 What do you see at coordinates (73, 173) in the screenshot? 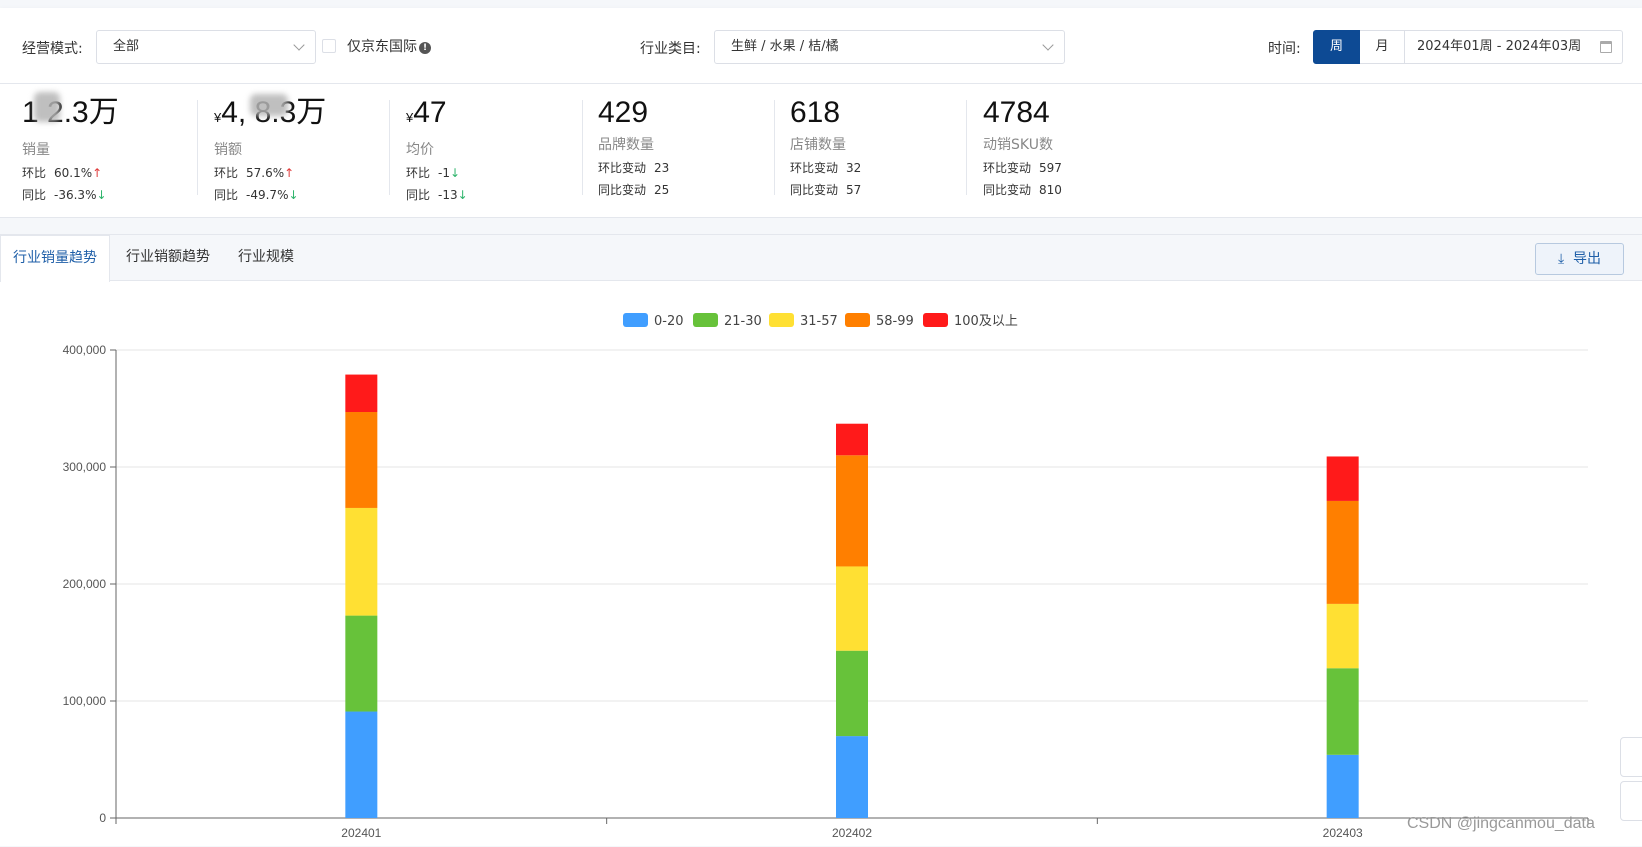
I see `kpi-row-value: 60.1%` at bounding box center [73, 173].